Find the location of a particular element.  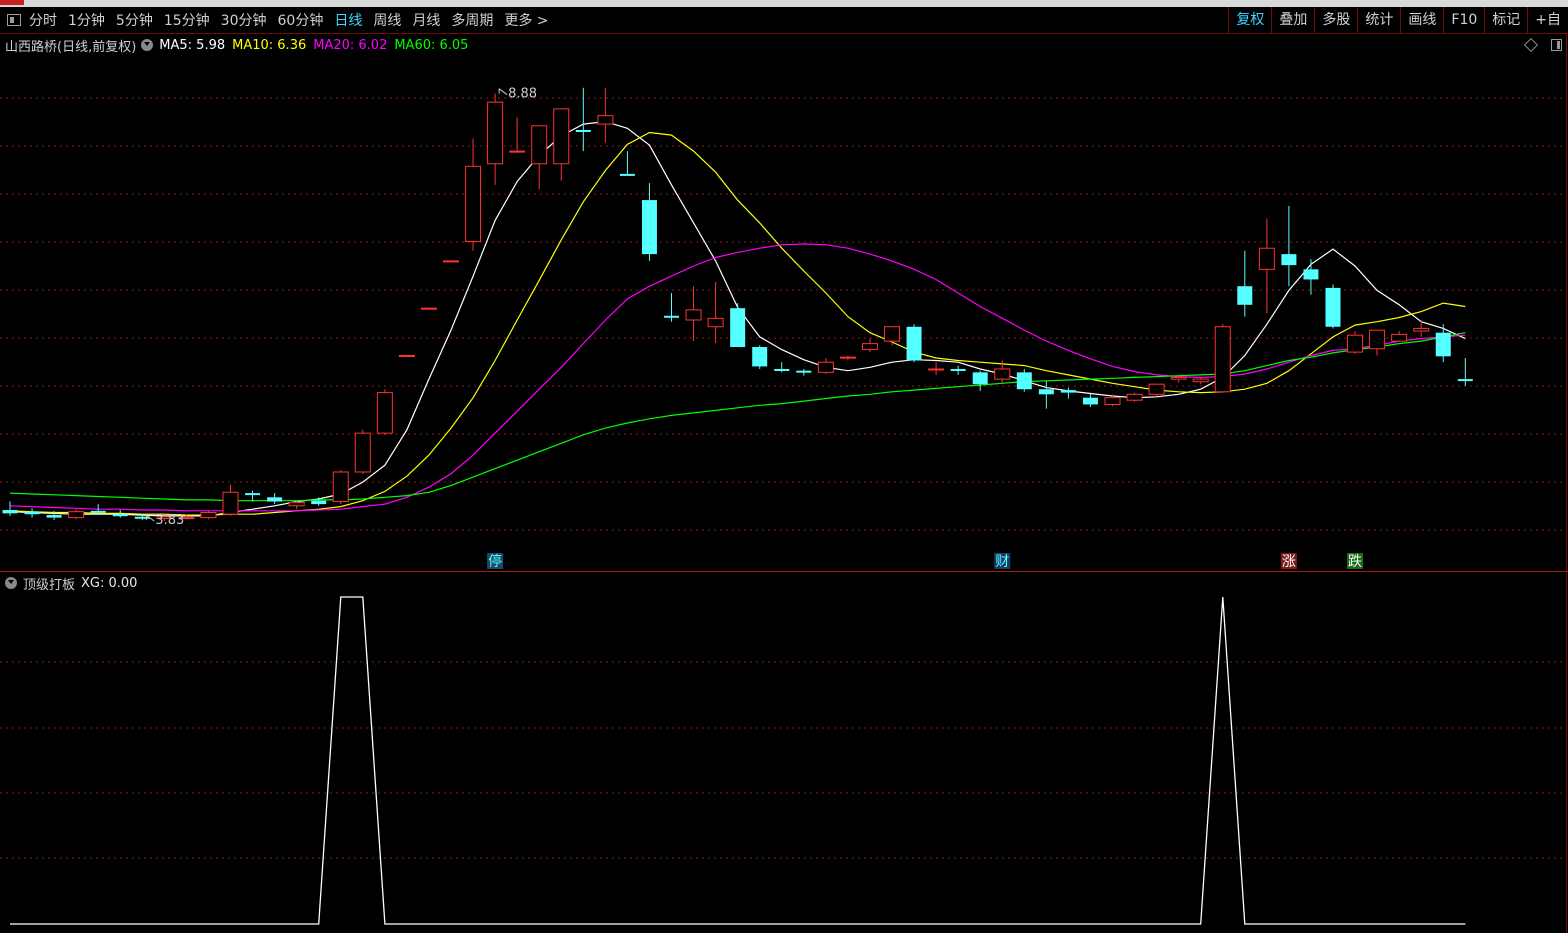

indicator-info: 顶级打板 XG: 0.00 is located at coordinates (69, 583).